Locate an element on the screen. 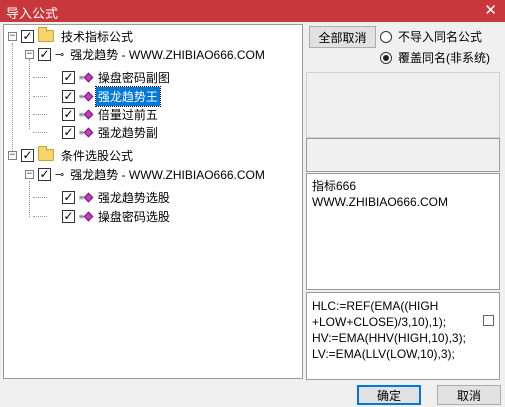 This screenshot has width=505, height=407. tree-item-formula-selected: ✓ ≡ 强龙趋势王 is located at coordinates (111, 96).